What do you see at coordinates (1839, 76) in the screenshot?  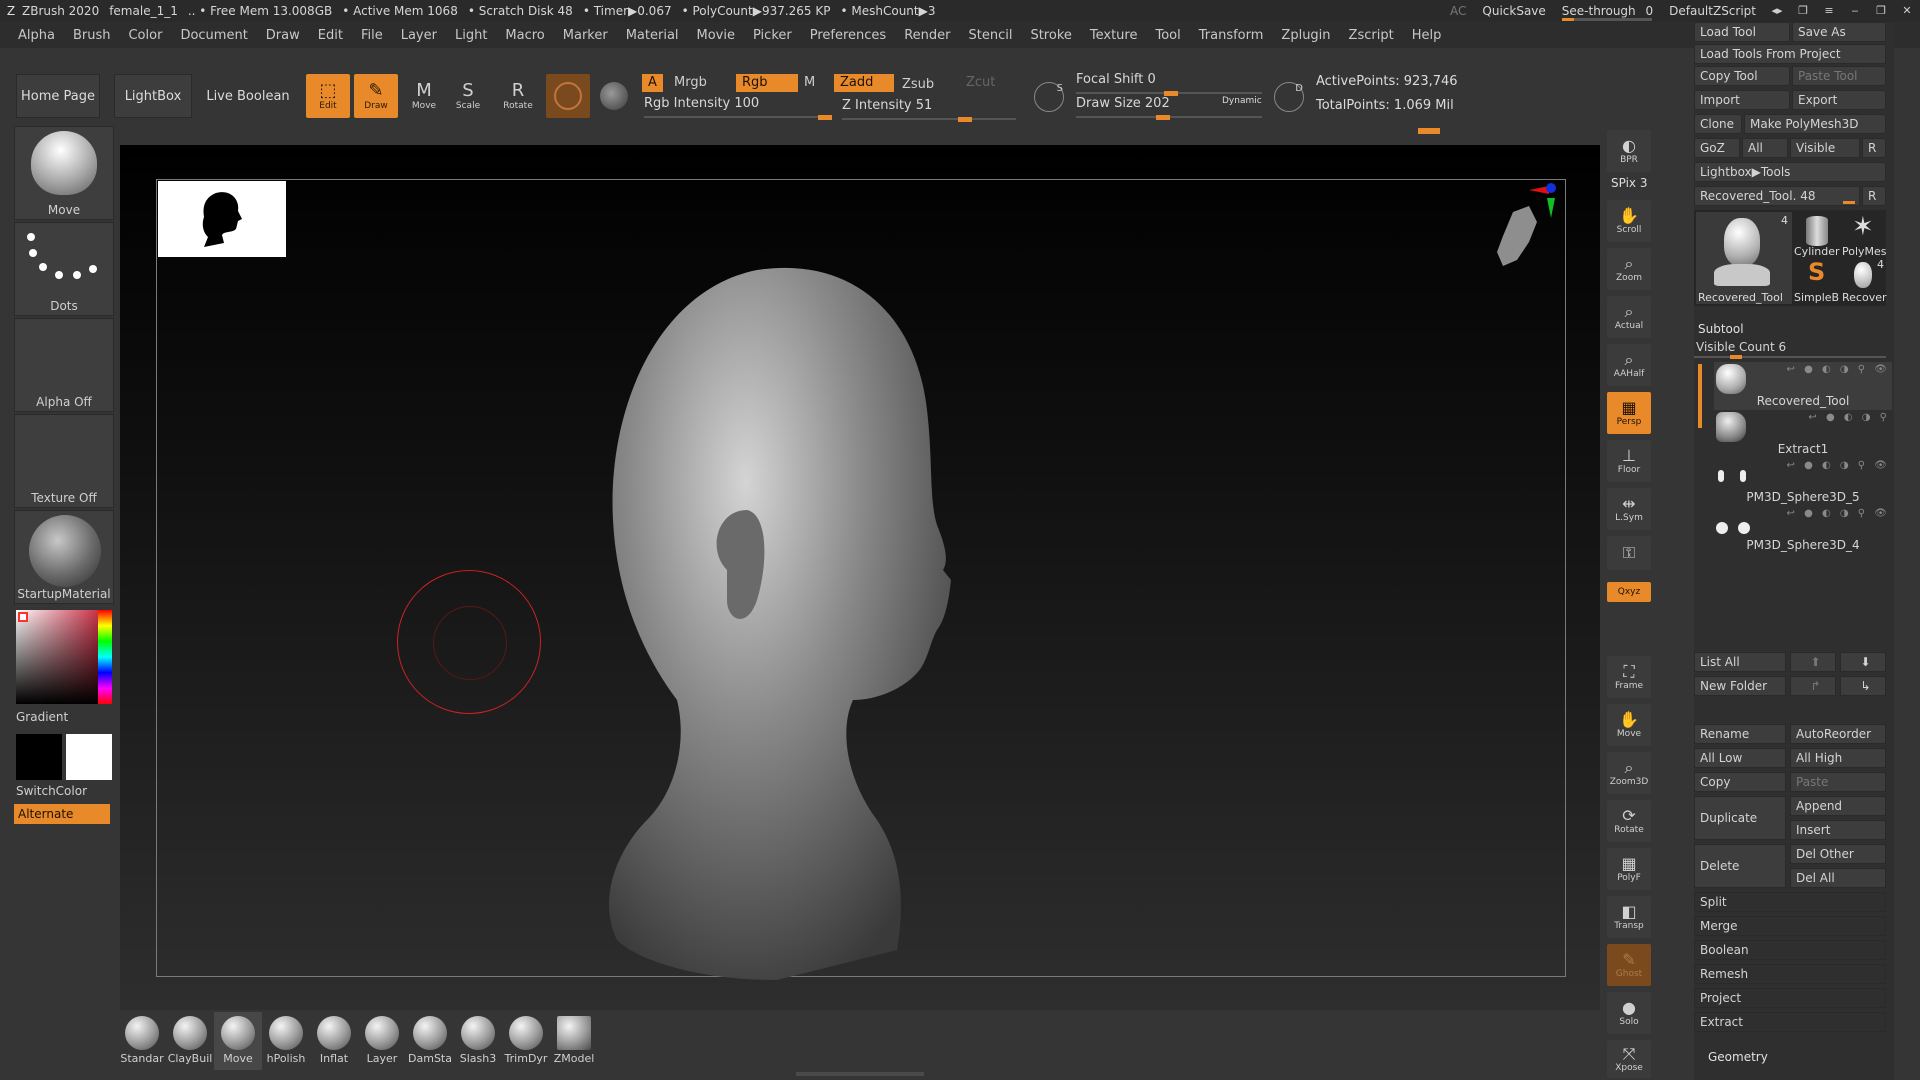 I see `paste-tool-button: Paste Tool` at bounding box center [1839, 76].